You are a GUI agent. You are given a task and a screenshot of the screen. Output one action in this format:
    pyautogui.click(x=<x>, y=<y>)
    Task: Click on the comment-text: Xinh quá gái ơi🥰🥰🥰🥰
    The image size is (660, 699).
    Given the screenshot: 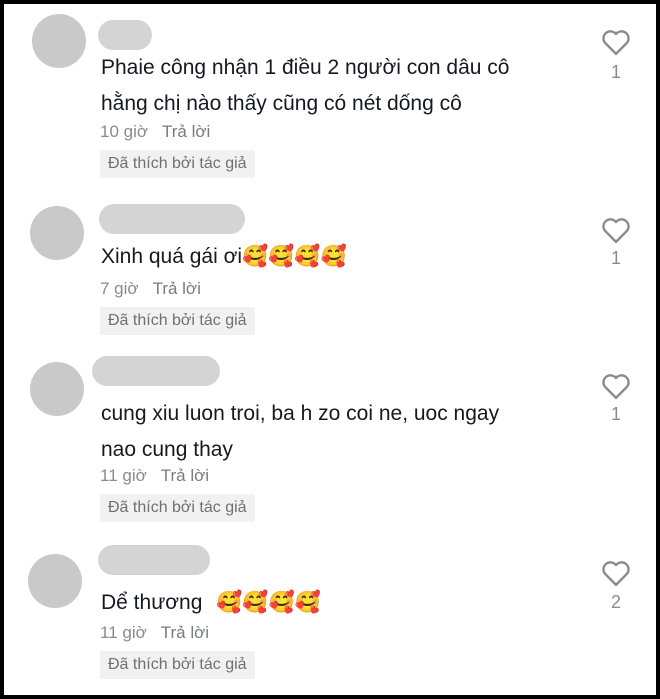 What is the action you would take?
    pyautogui.click(x=224, y=256)
    